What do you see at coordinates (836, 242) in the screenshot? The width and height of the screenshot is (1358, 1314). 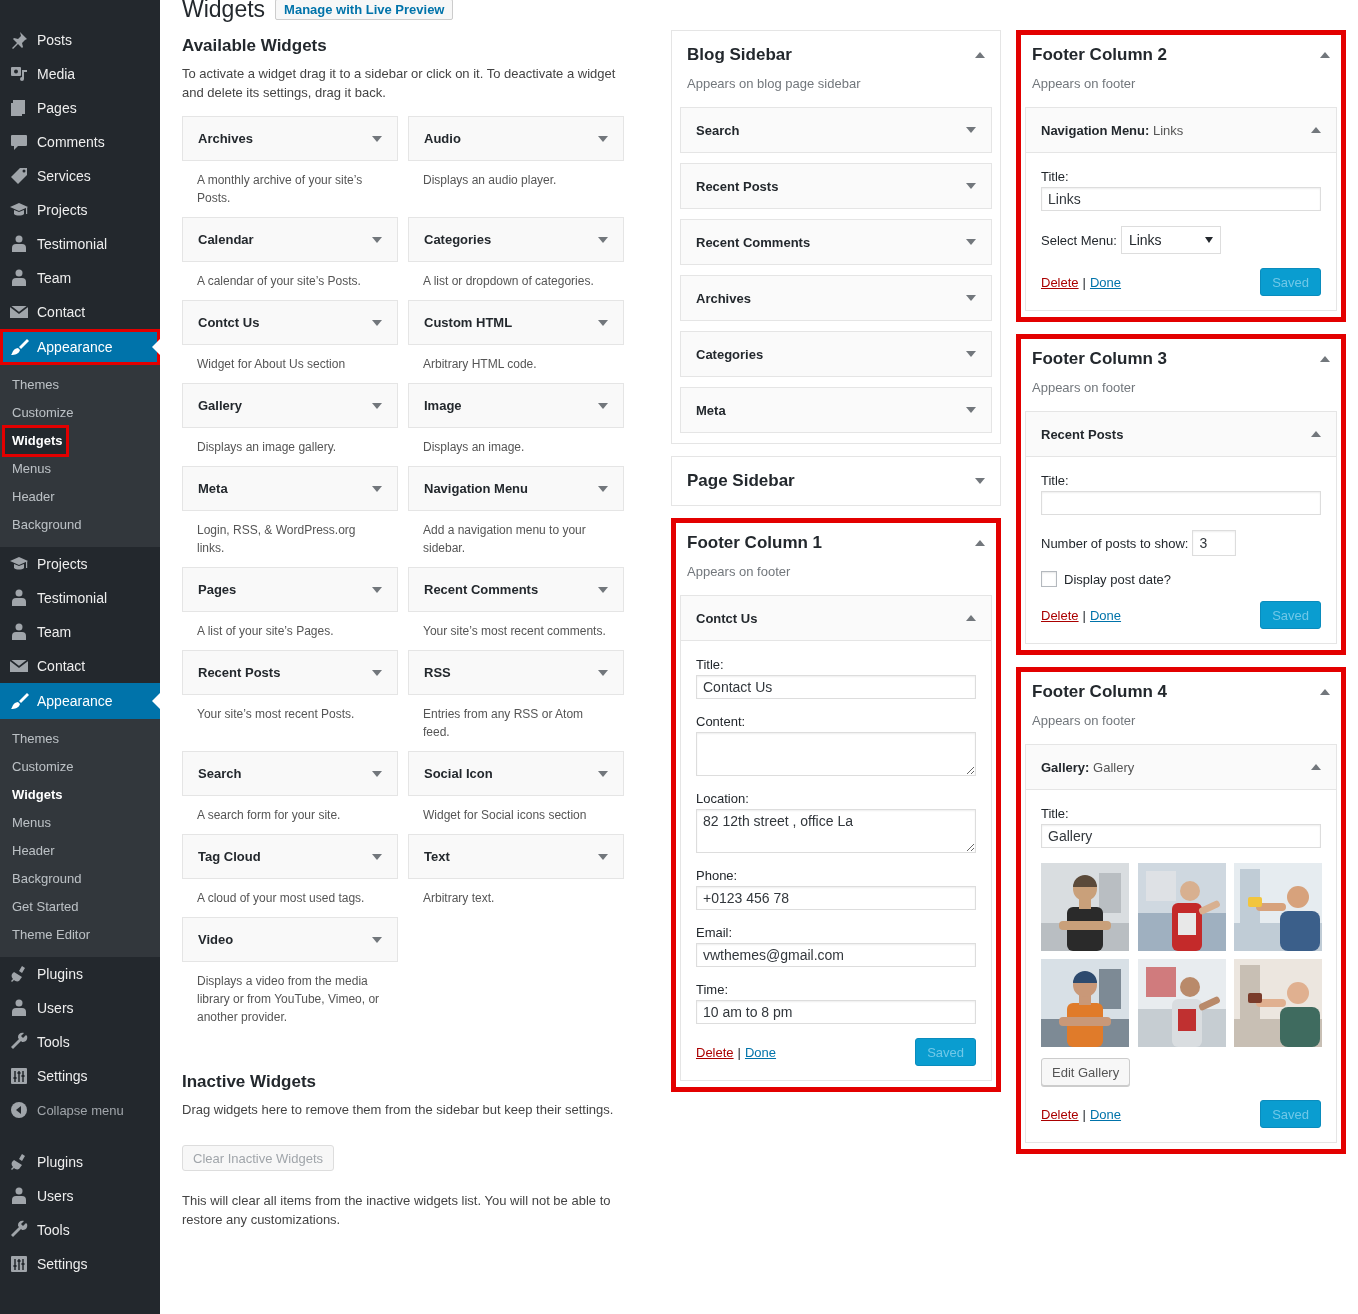 I see `widget-header: Recent Comments` at bounding box center [836, 242].